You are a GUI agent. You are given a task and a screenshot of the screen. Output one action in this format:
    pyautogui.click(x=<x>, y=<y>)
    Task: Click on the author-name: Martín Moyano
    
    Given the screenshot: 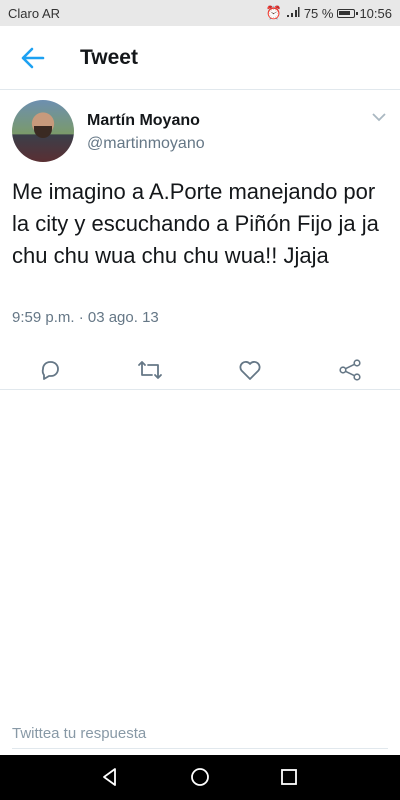 What is the action you would take?
    pyautogui.click(x=143, y=121)
    